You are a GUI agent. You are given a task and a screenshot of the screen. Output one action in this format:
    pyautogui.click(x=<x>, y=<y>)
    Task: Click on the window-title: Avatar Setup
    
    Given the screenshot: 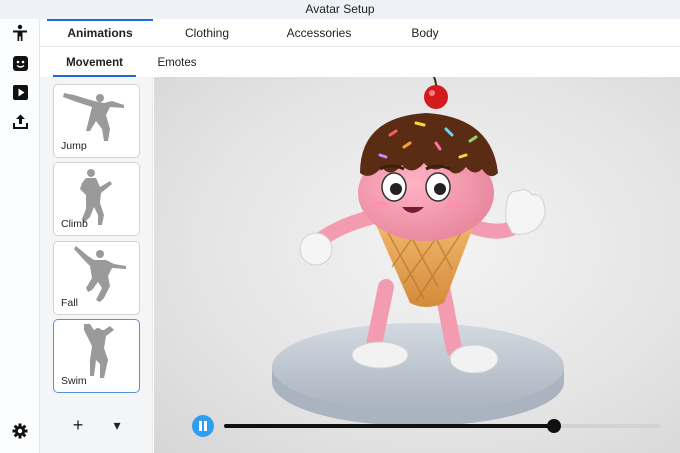 What is the action you would take?
    pyautogui.click(x=340, y=9)
    